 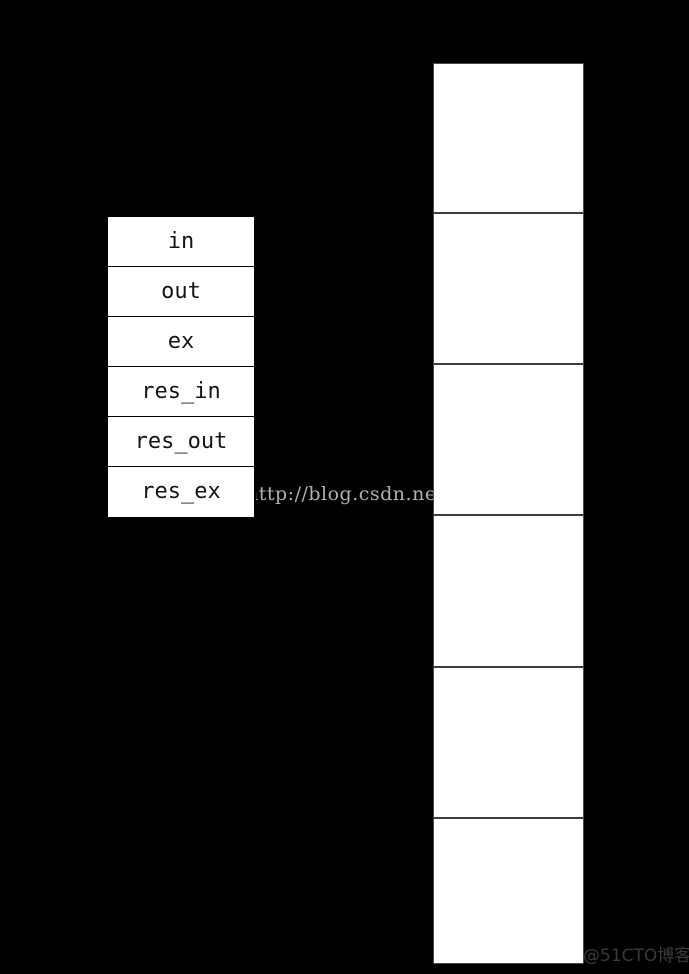 I want to click on table-row: in, so click(x=181, y=242).